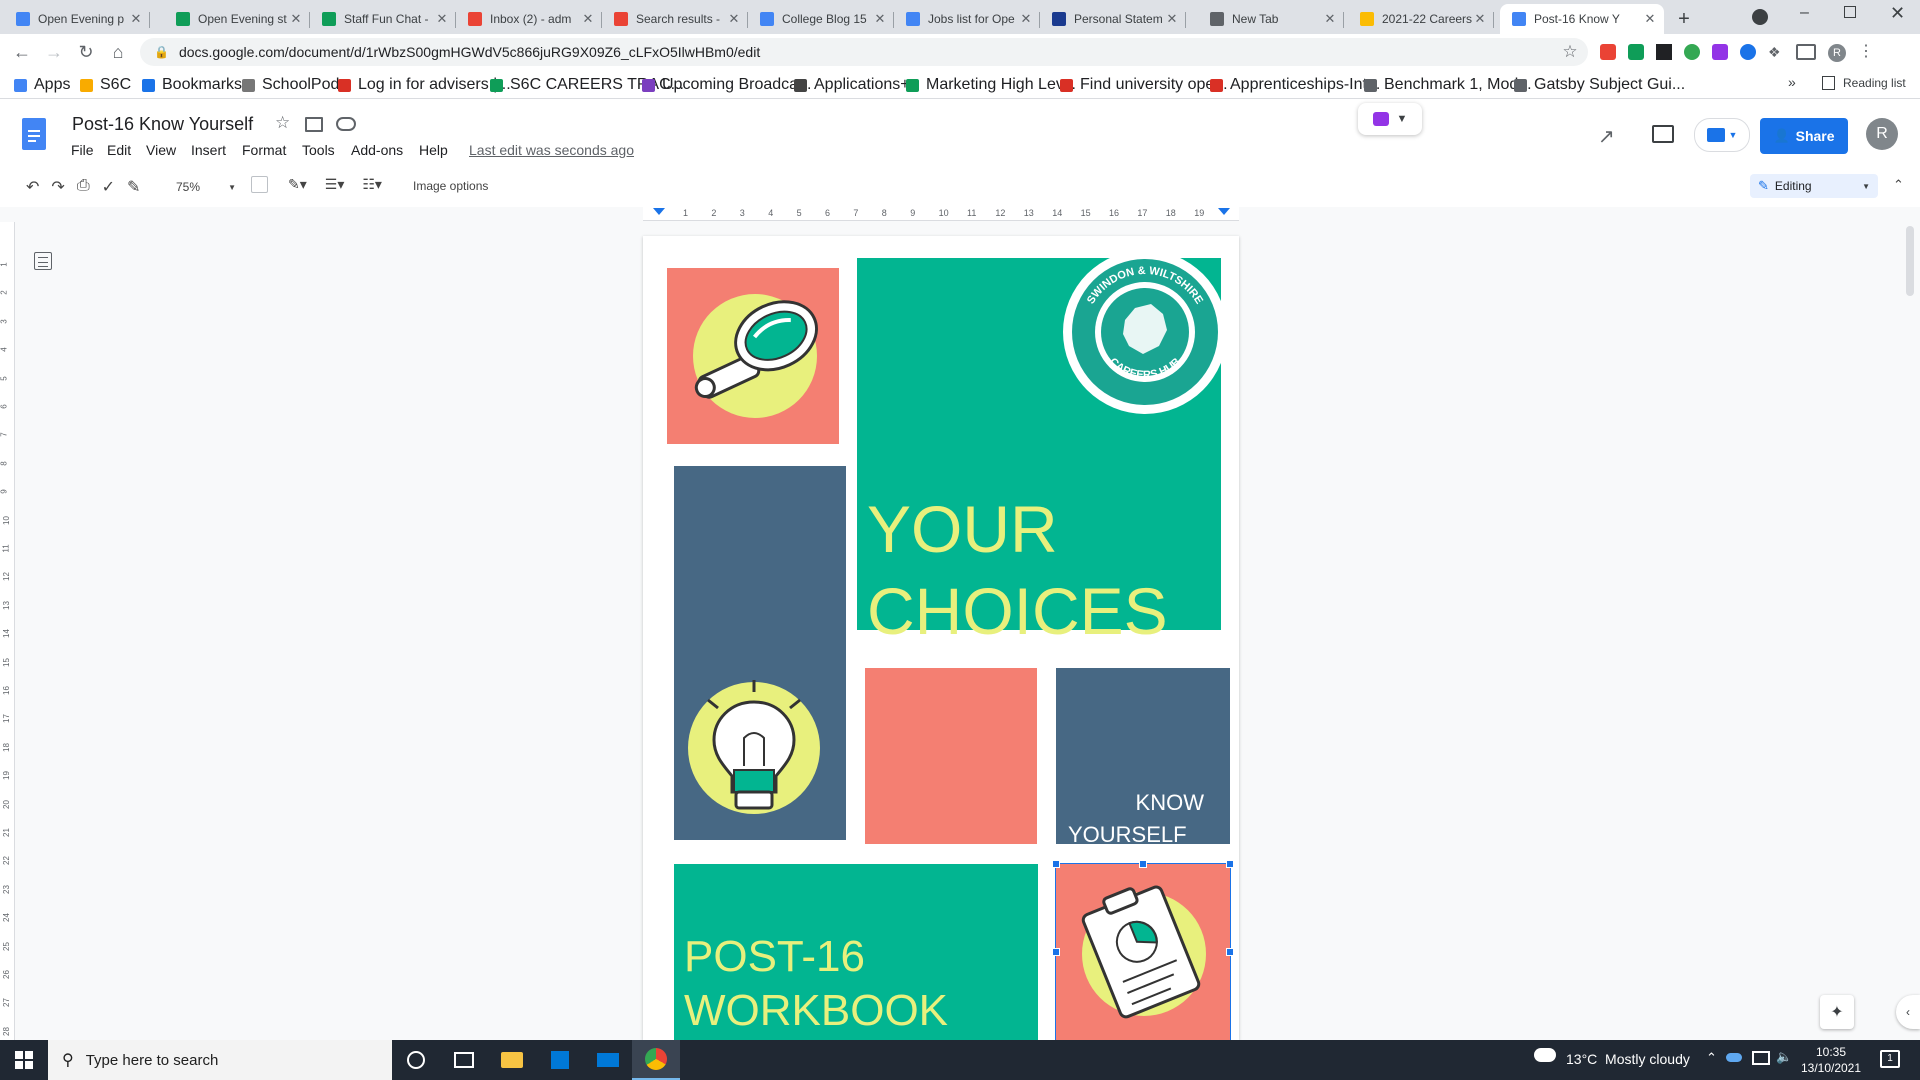 This screenshot has height=1080, width=1920. I want to click on browser-tab: Jobs list for Ope ✕, so click(967, 19).